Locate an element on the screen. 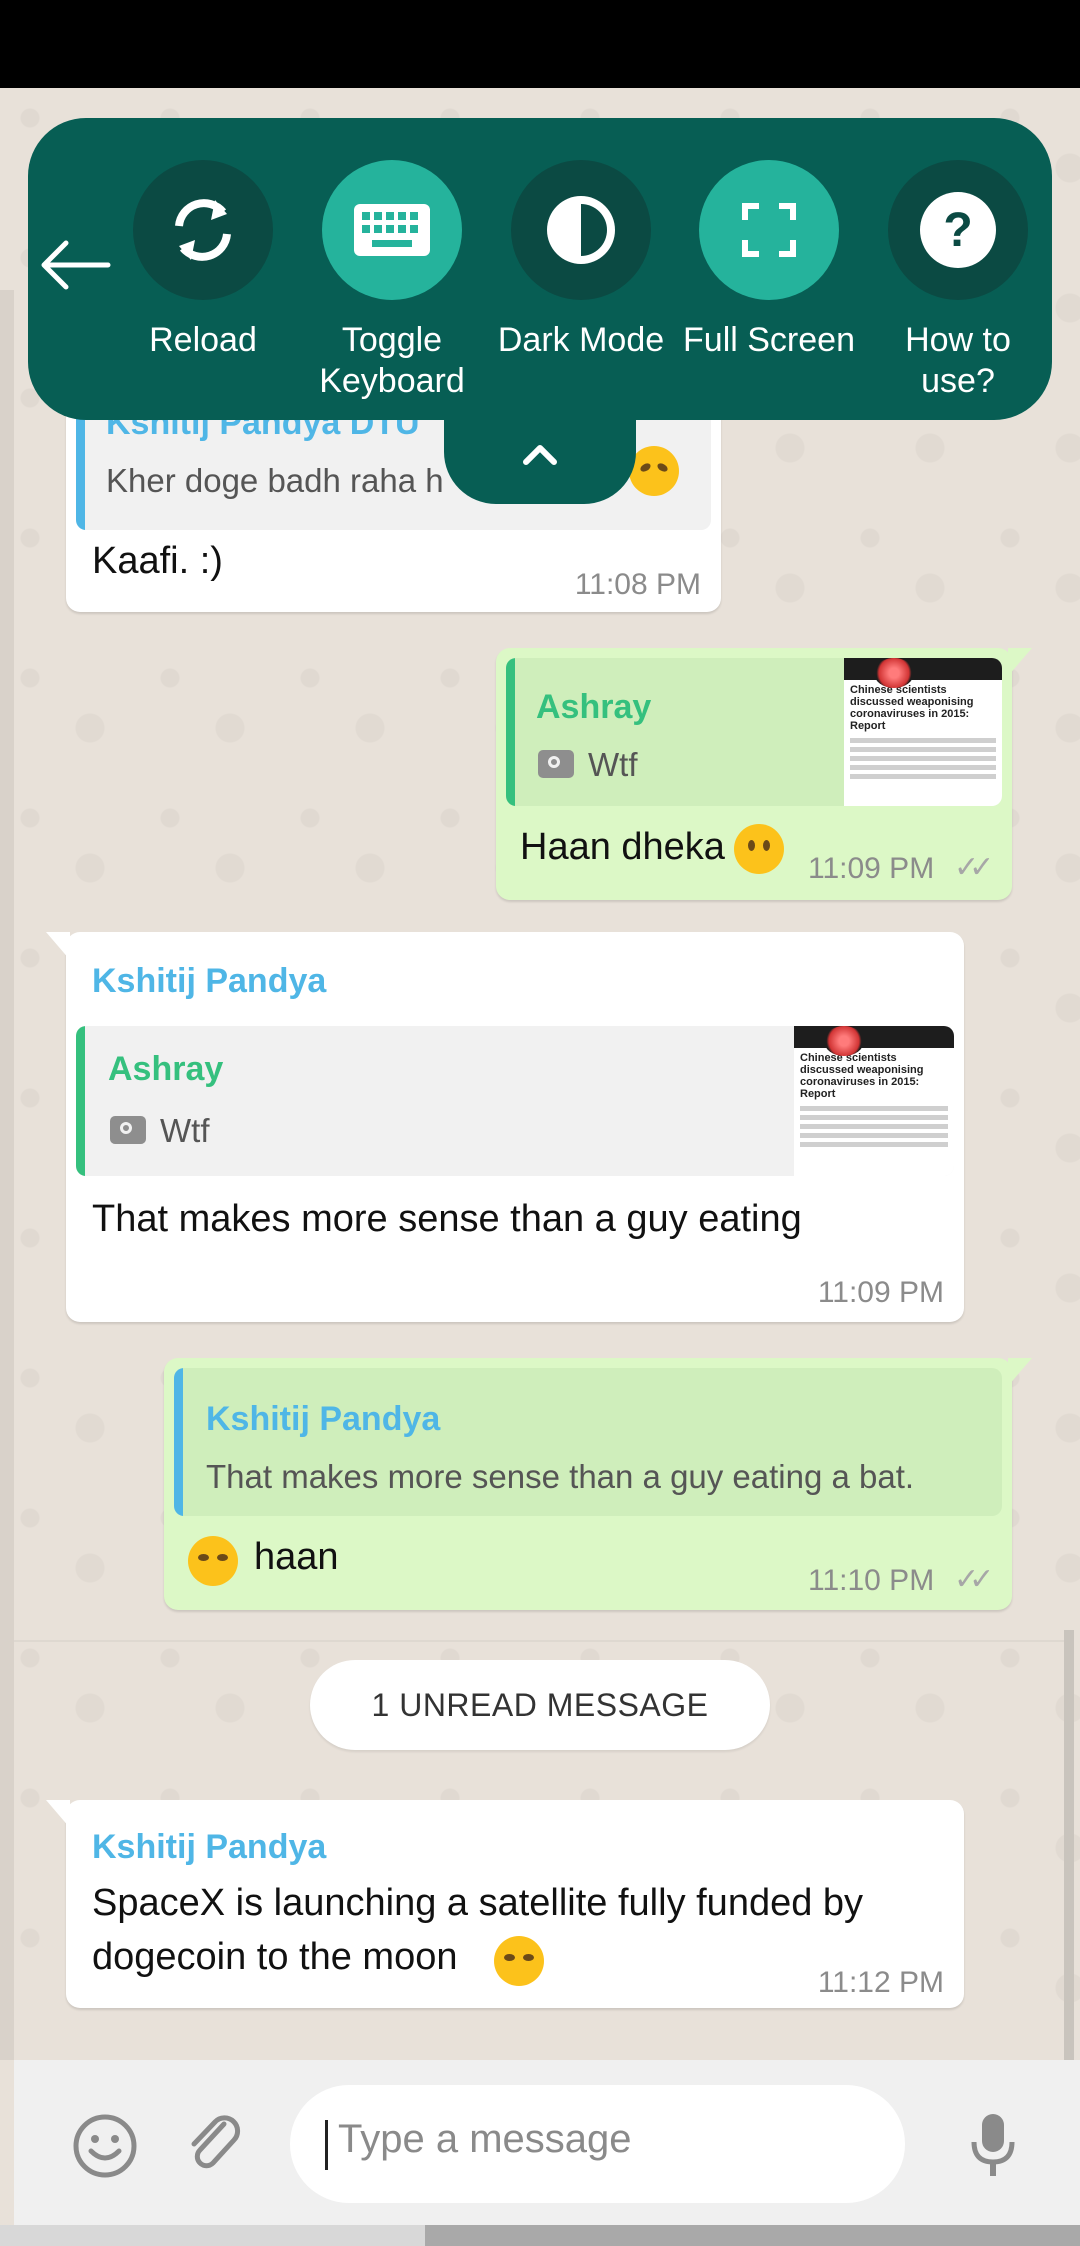 Image resolution: width=1080 pixels, height=2246 pixels. help-label: How to use? is located at coordinates (958, 360).